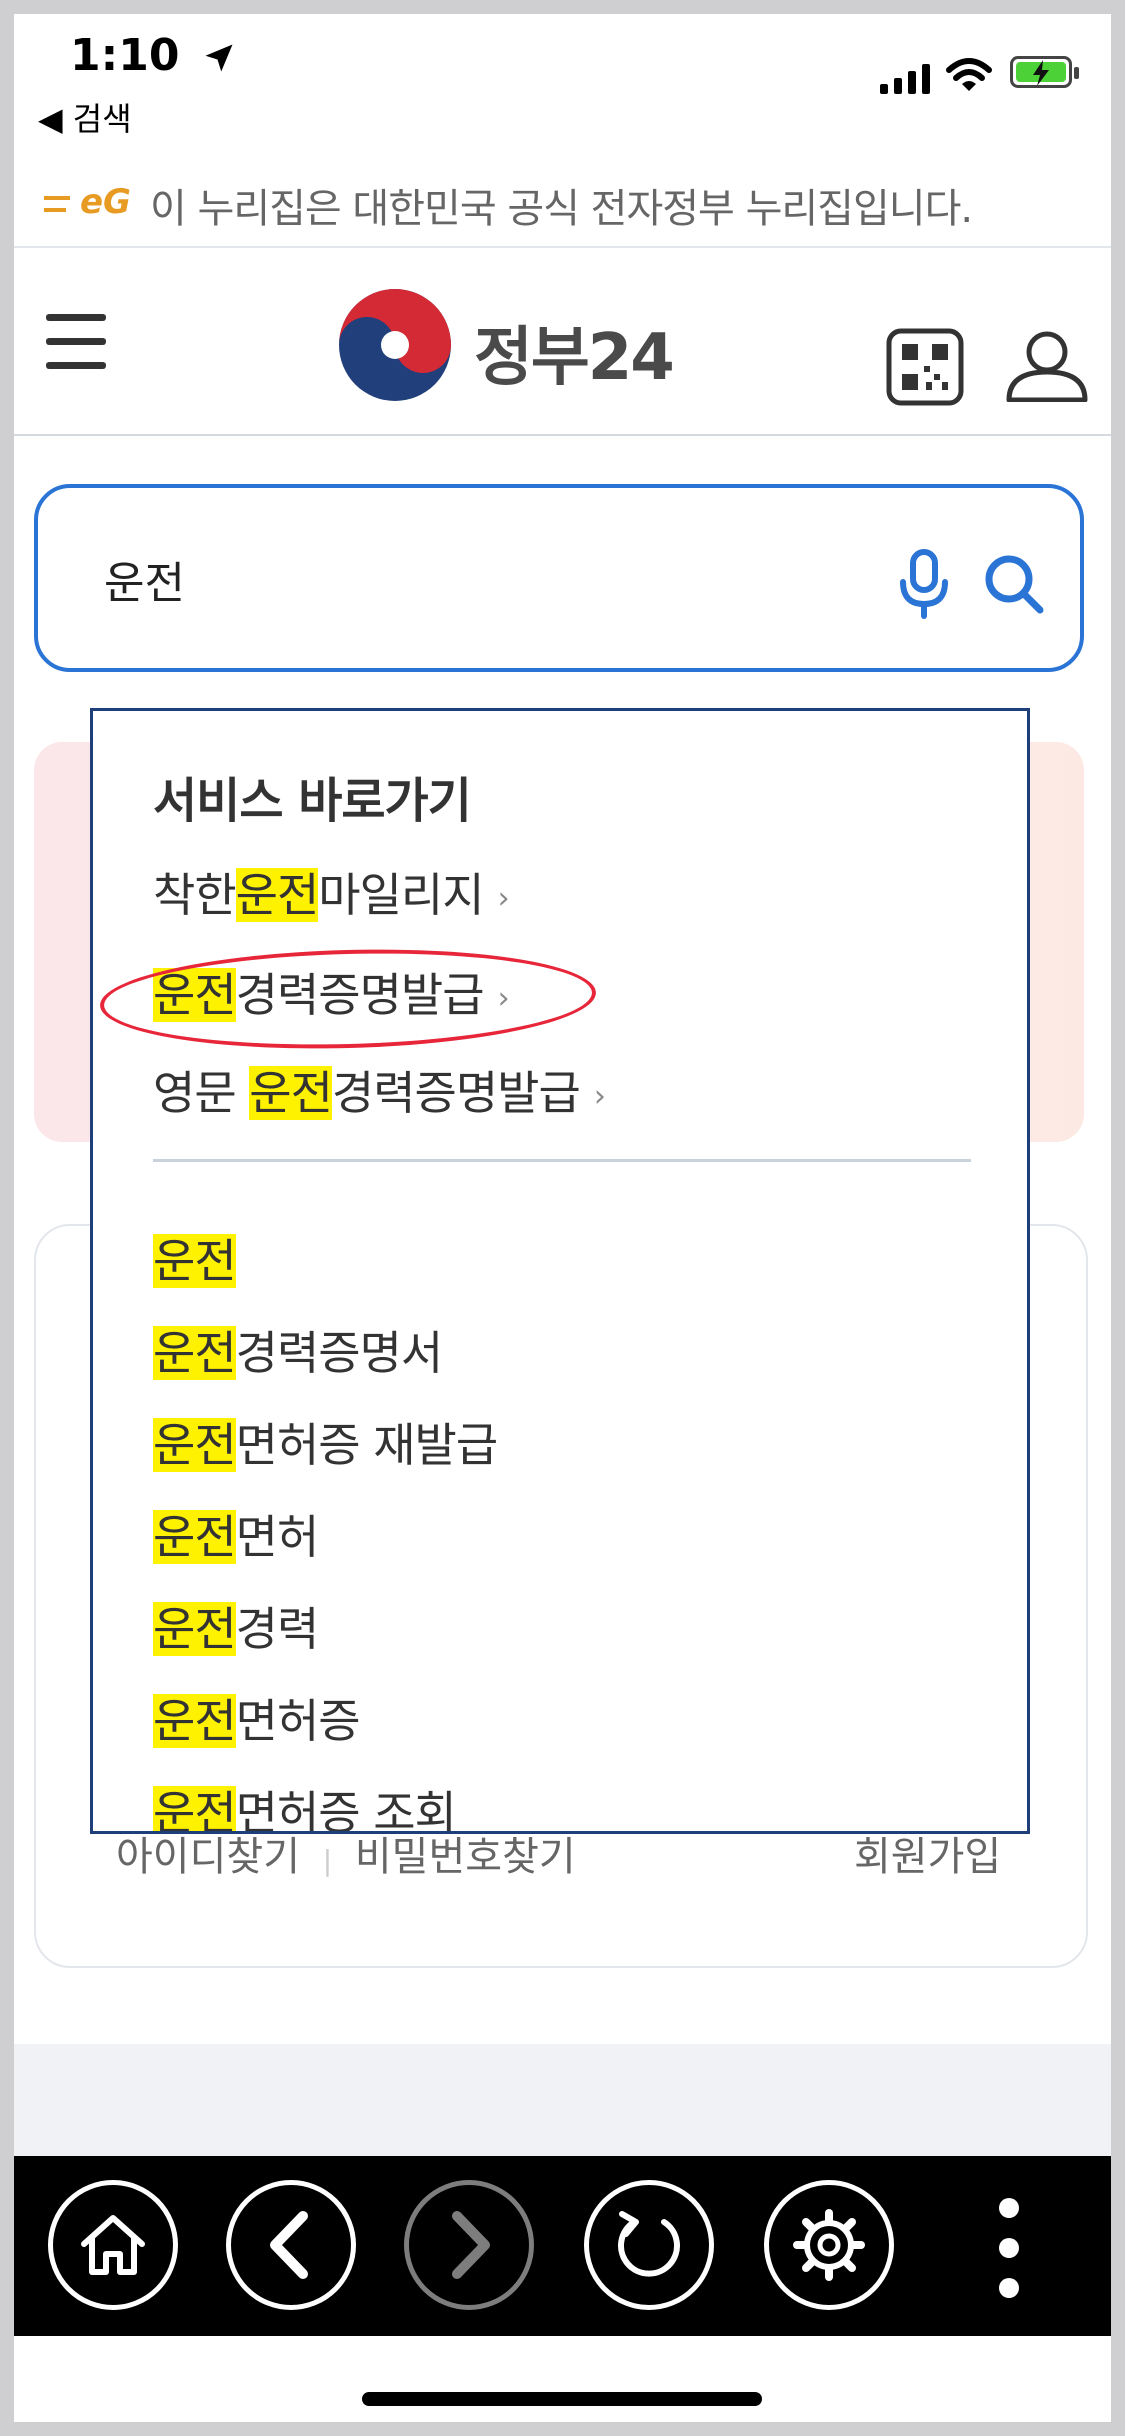 This screenshot has height=2436, width=1125. I want to click on reload-icon, so click(649, 2244).